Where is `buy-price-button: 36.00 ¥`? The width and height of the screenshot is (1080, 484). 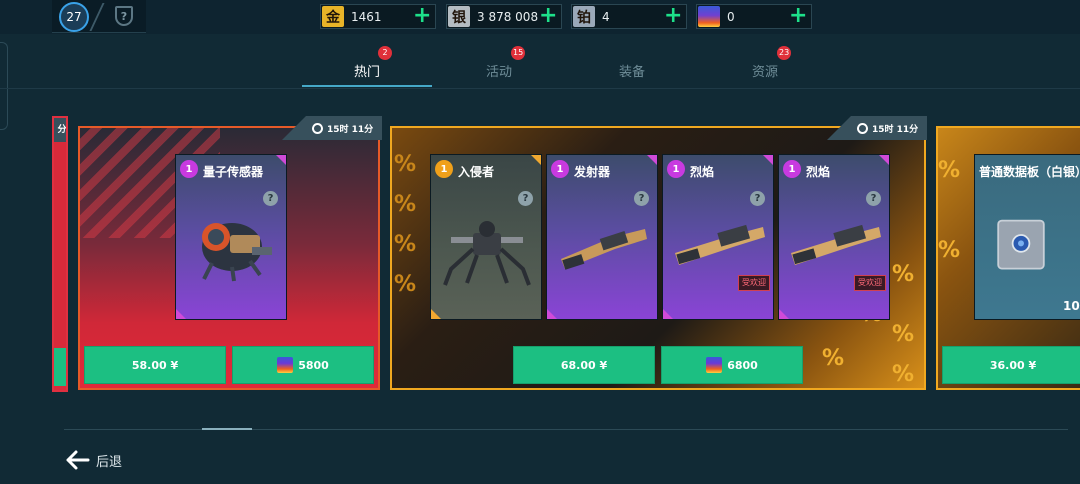
buy-price-button: 36.00 ¥ is located at coordinates (1011, 365).